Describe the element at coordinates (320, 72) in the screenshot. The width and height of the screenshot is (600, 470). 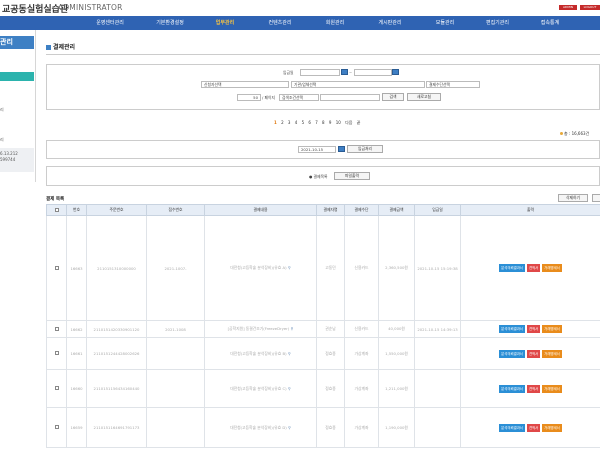
I see `date-from-input` at that location.